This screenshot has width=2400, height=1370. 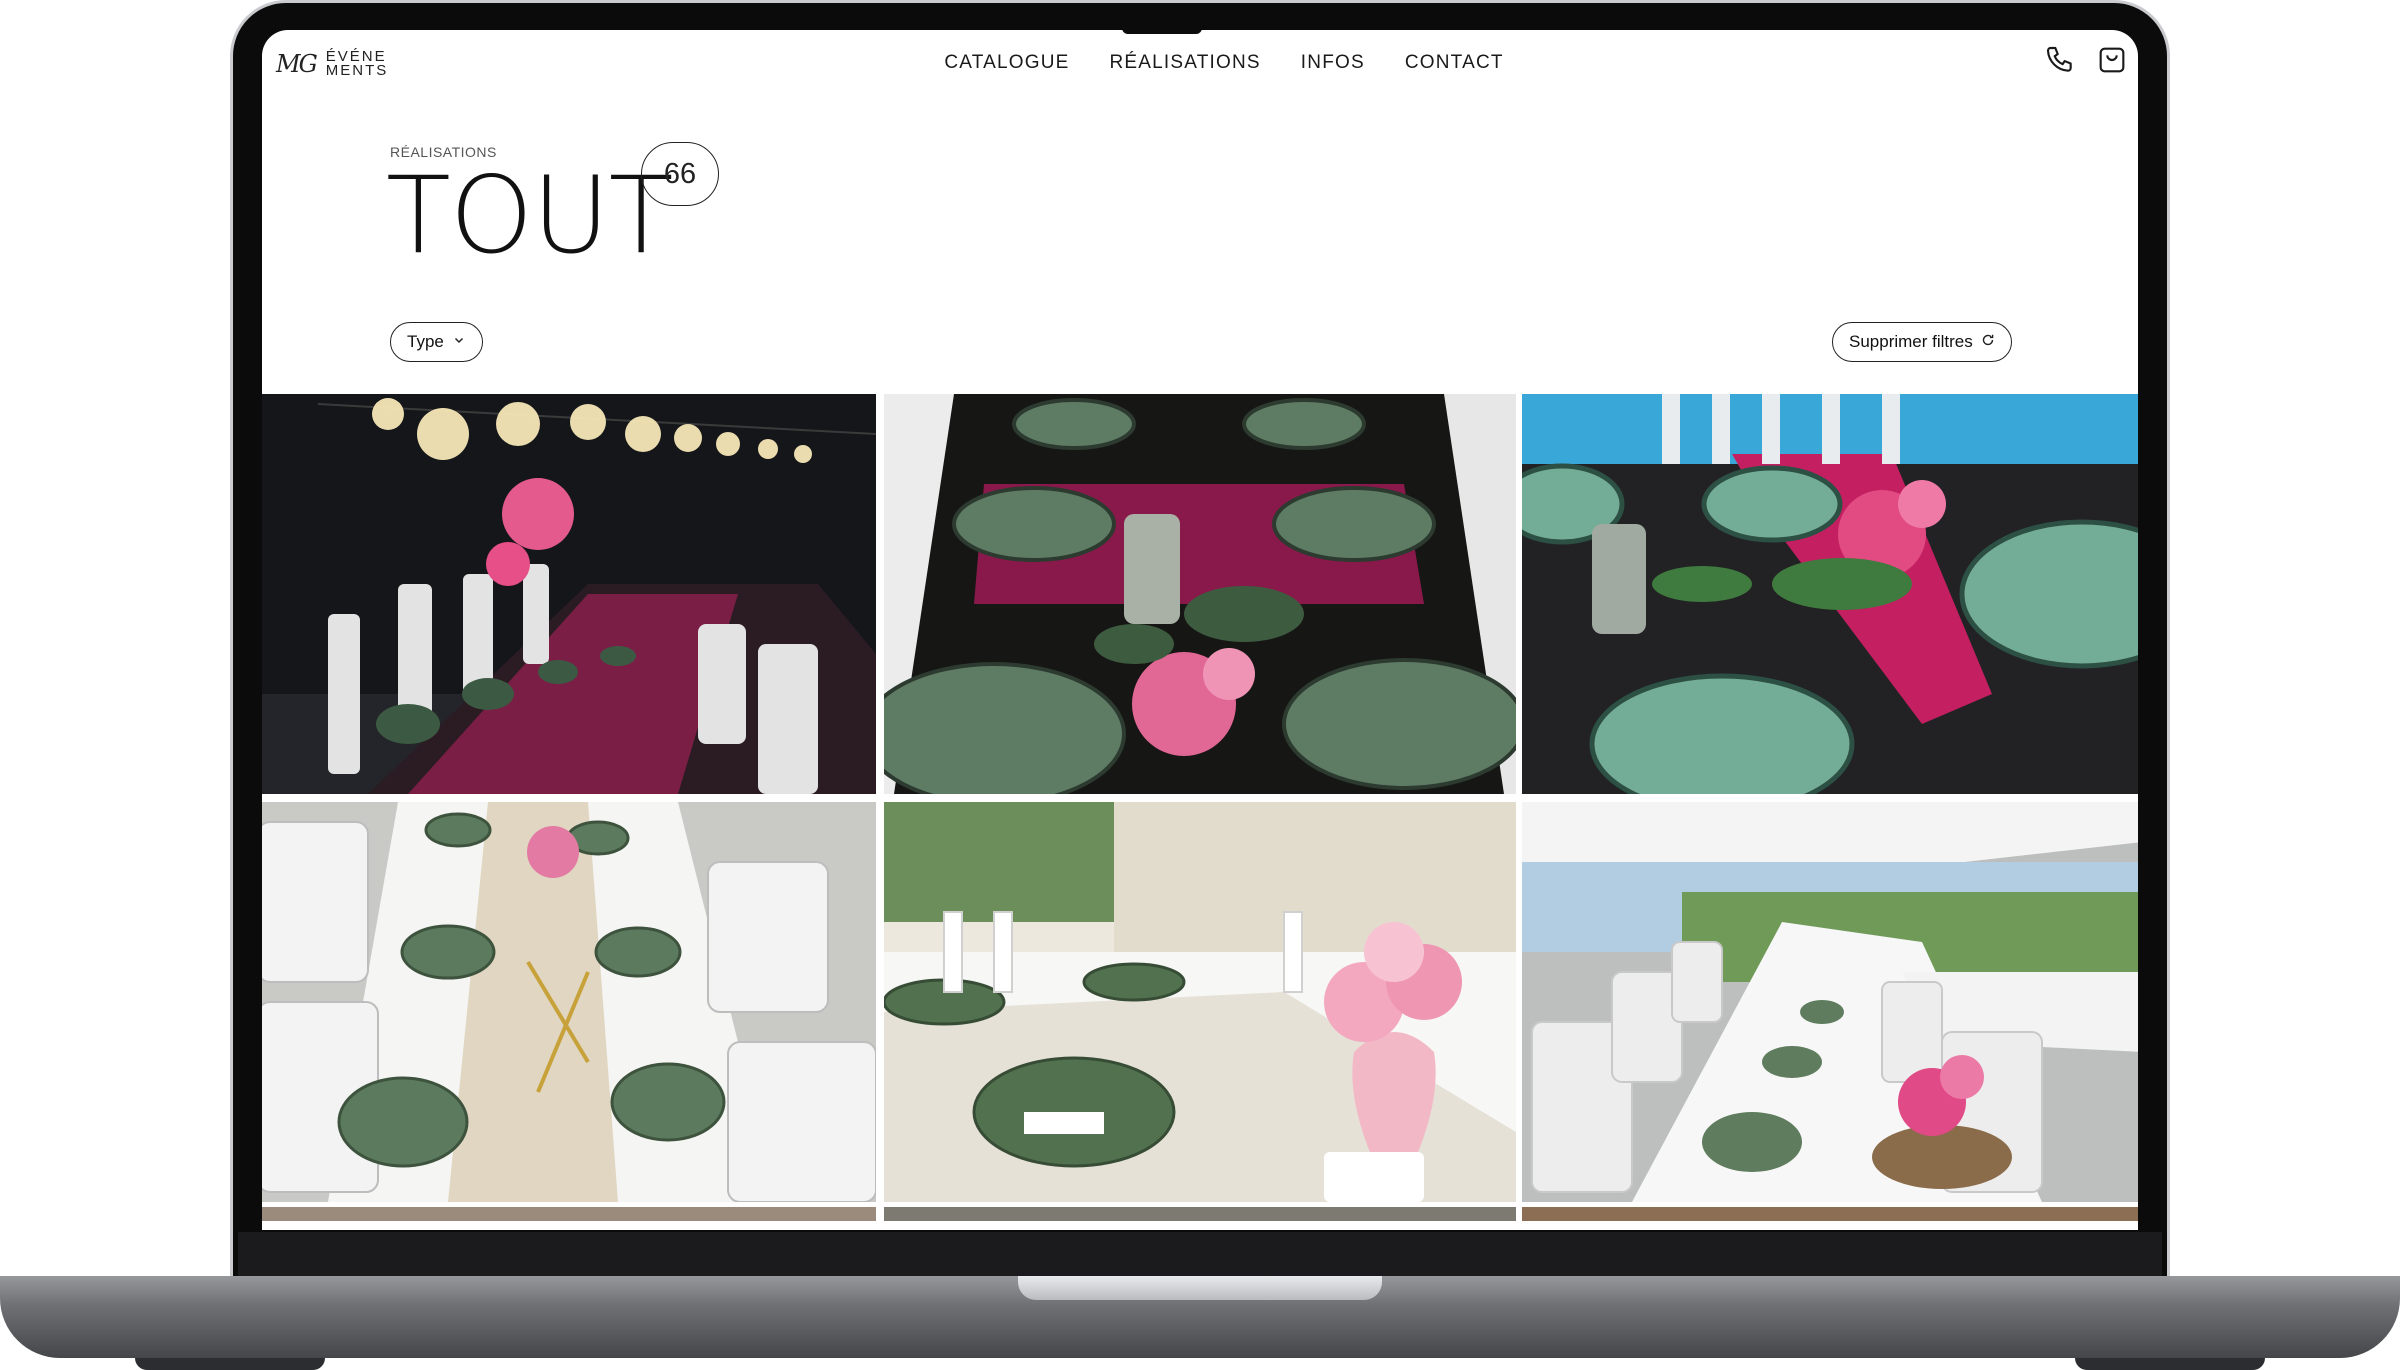 What do you see at coordinates (680, 174) in the screenshot?
I see `result-count-badge: 66` at bounding box center [680, 174].